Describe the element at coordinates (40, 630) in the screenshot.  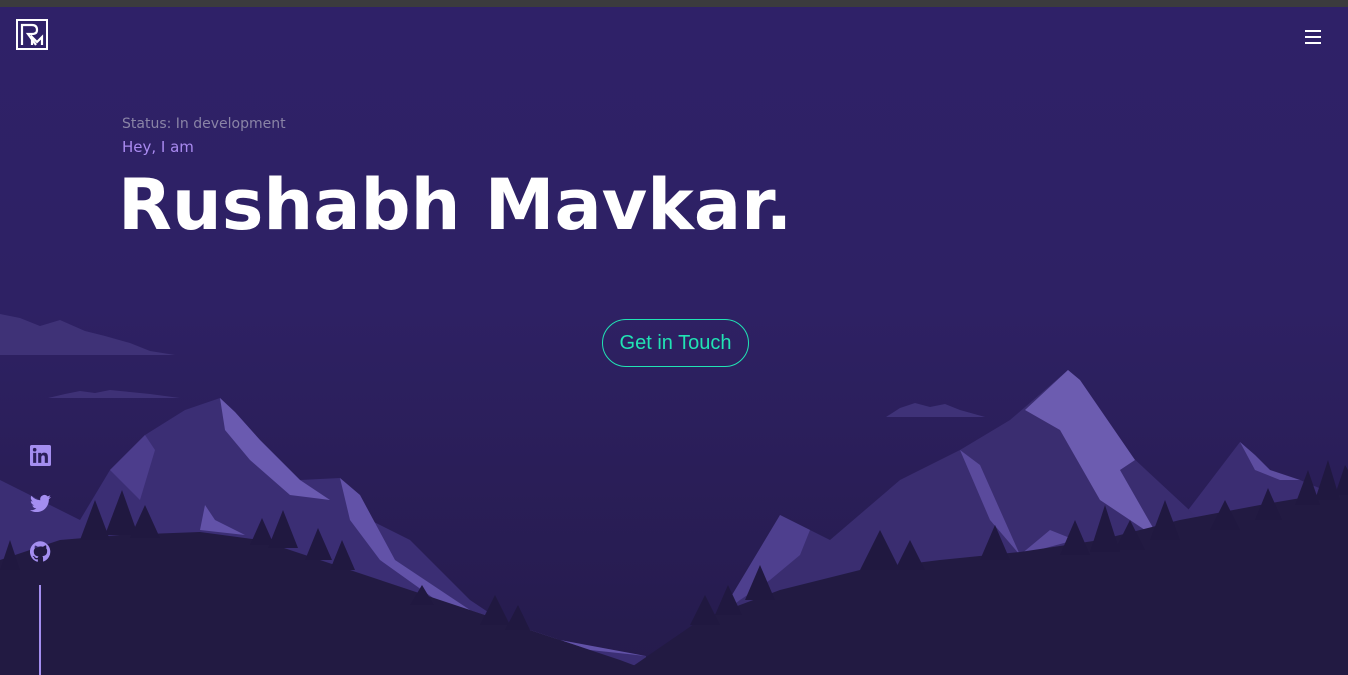
I see `social-divider-line` at that location.